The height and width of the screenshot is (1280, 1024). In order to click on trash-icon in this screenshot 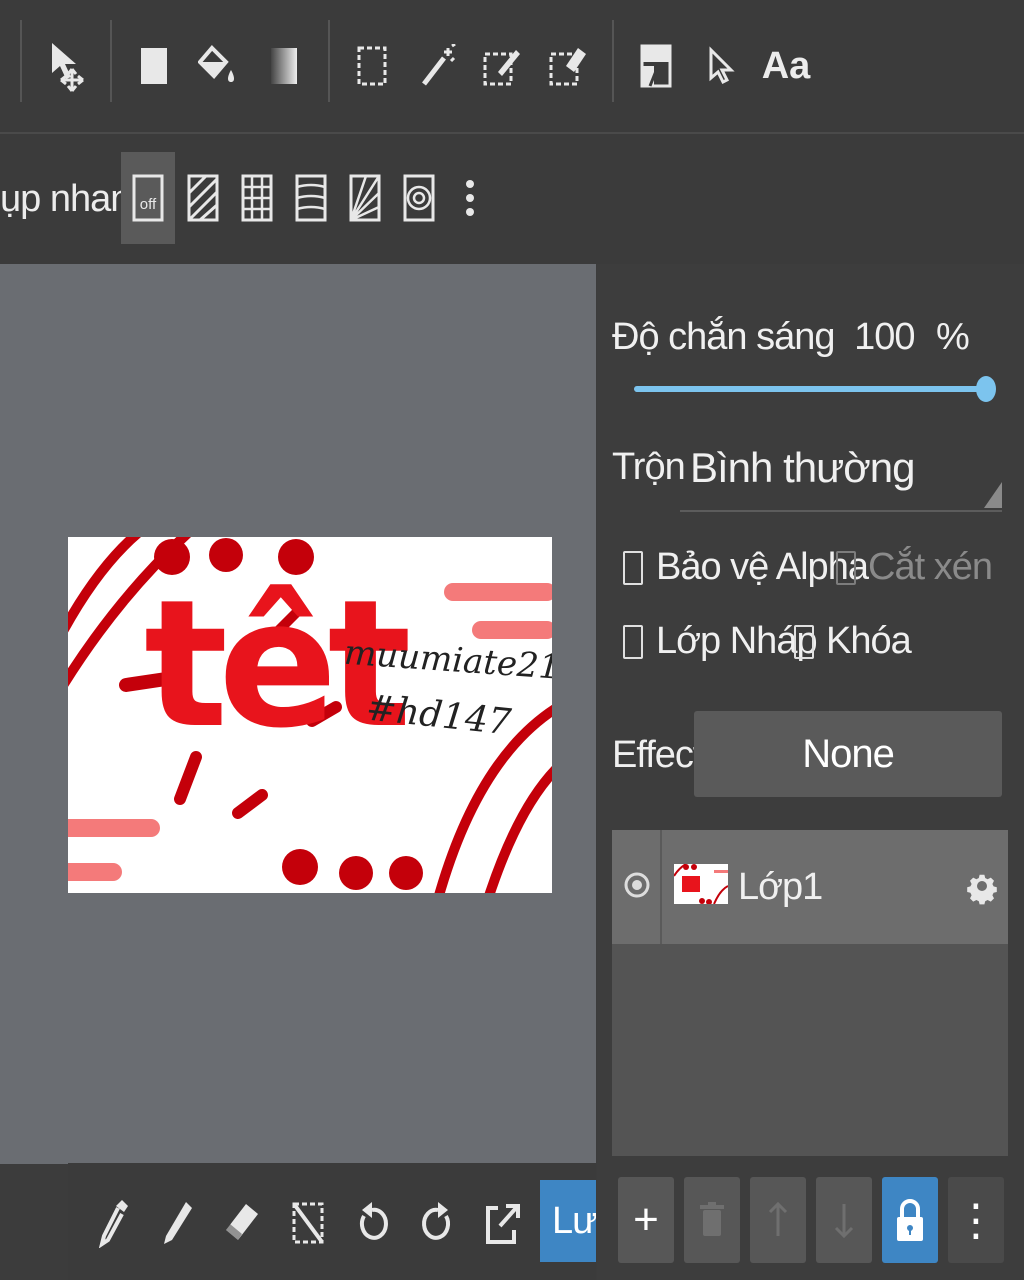, I will do `click(712, 1219)`.